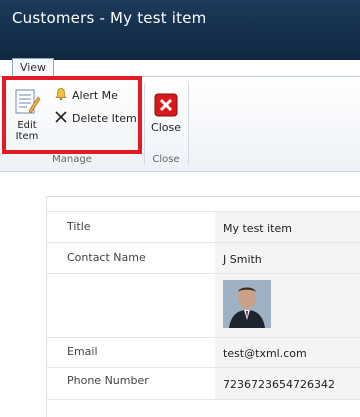 The image size is (360, 417). Describe the element at coordinates (203, 352) in the screenshot. I see `field-row-email: Email test@txml.com` at that location.